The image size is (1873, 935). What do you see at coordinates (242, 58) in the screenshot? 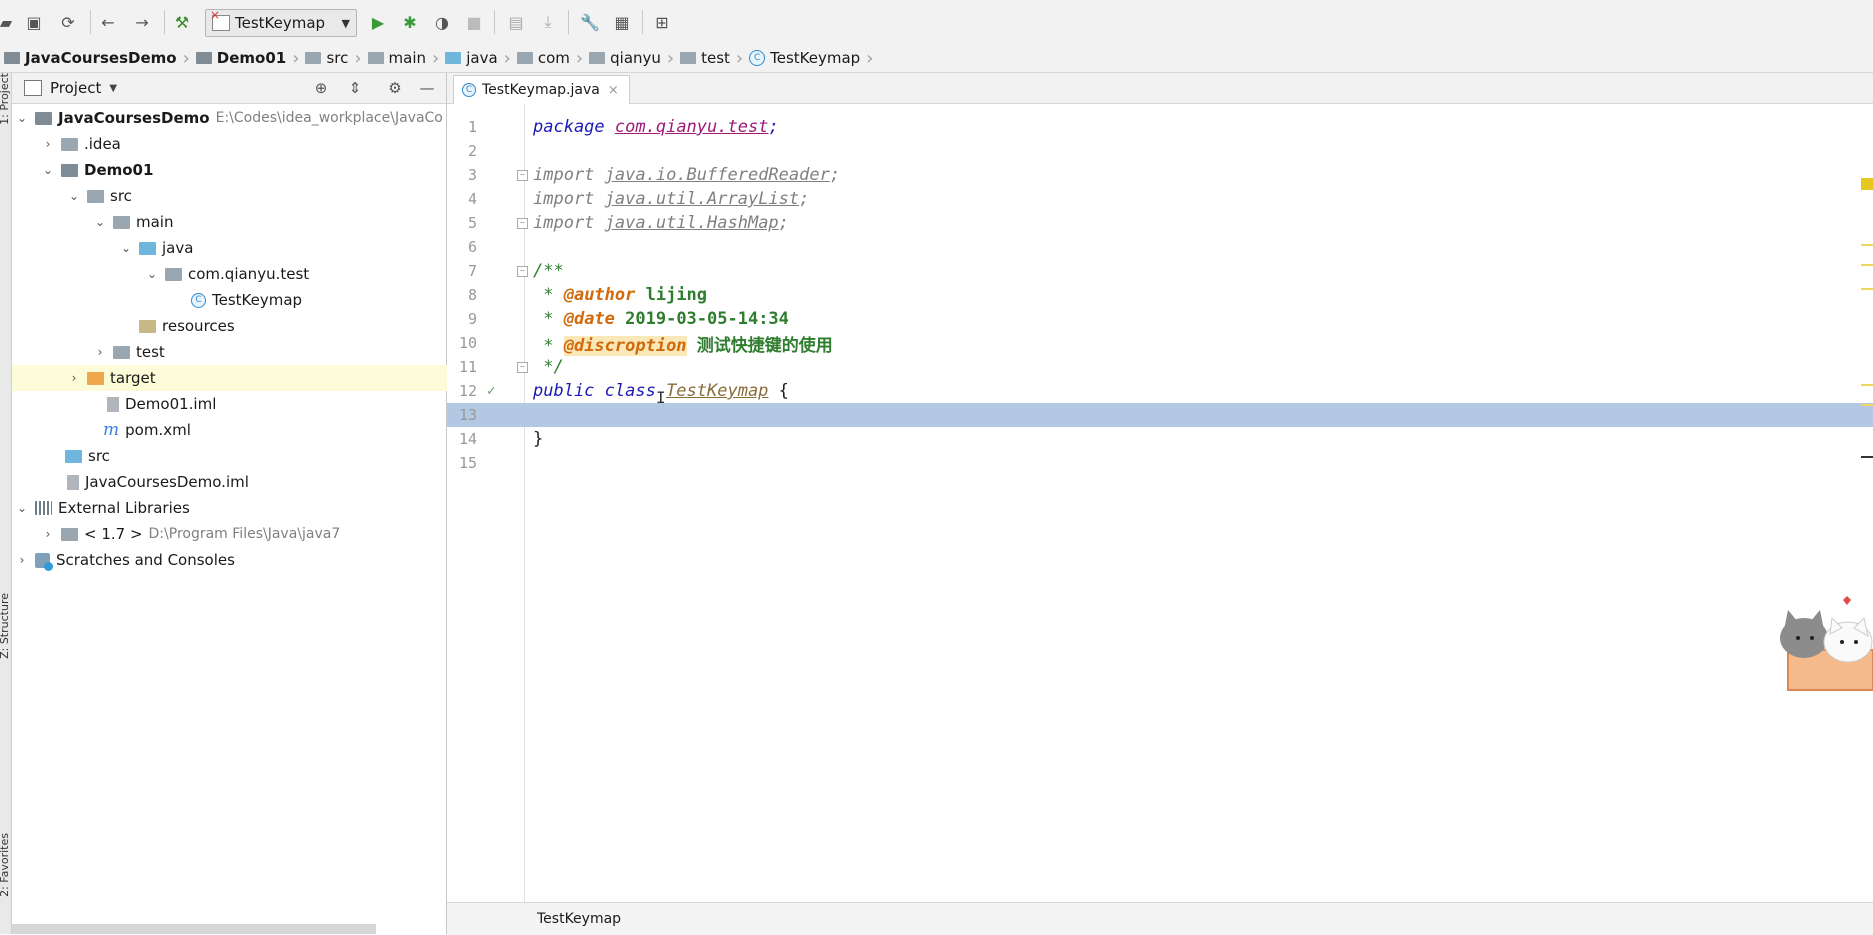
I see `breadcrumb-module: Demo01` at bounding box center [242, 58].